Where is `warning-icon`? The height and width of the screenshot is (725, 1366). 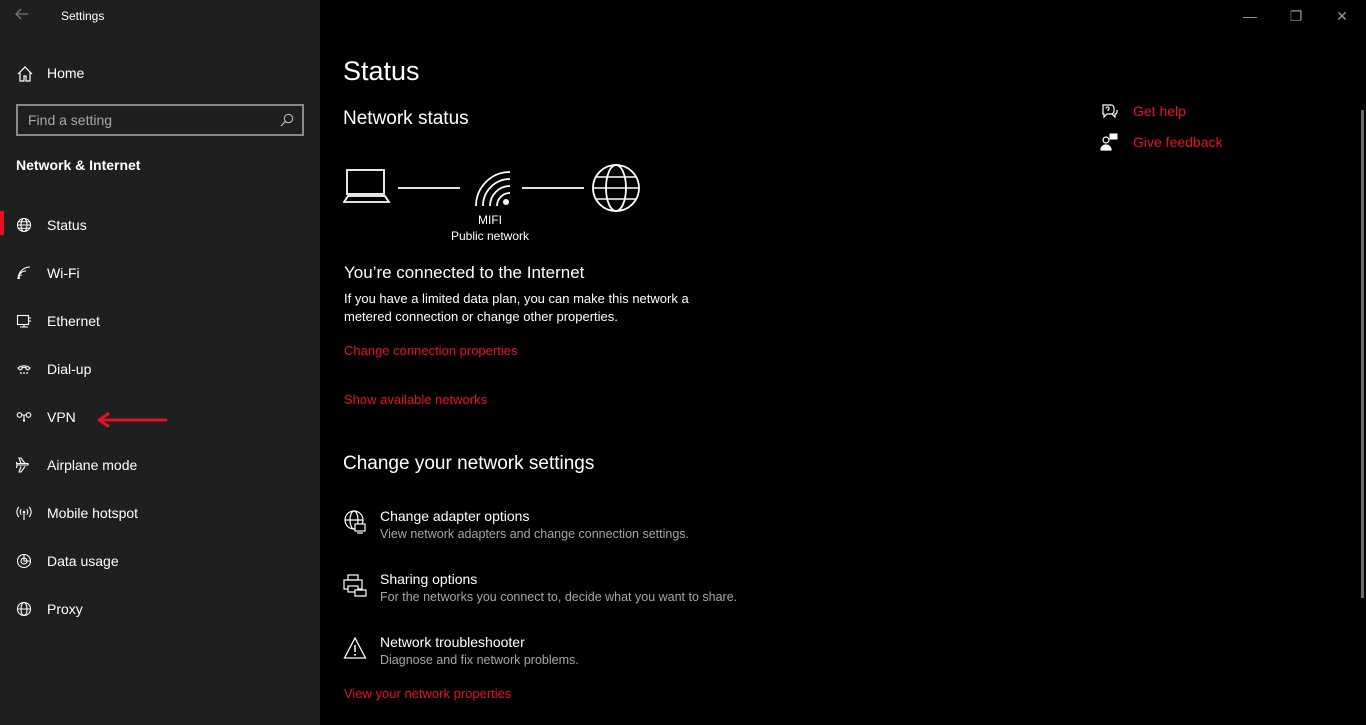
warning-icon is located at coordinates (355, 648).